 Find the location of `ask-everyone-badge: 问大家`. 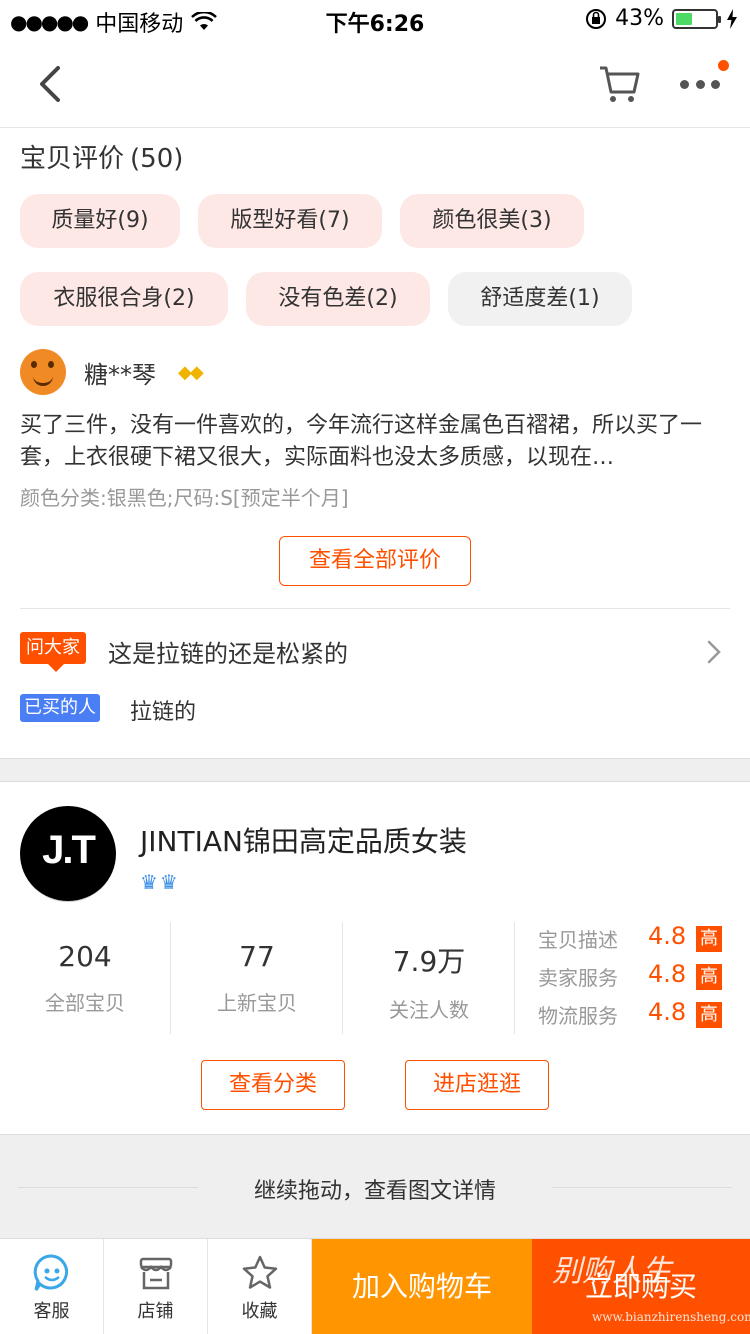

ask-everyone-badge: 问大家 is located at coordinates (53, 652).